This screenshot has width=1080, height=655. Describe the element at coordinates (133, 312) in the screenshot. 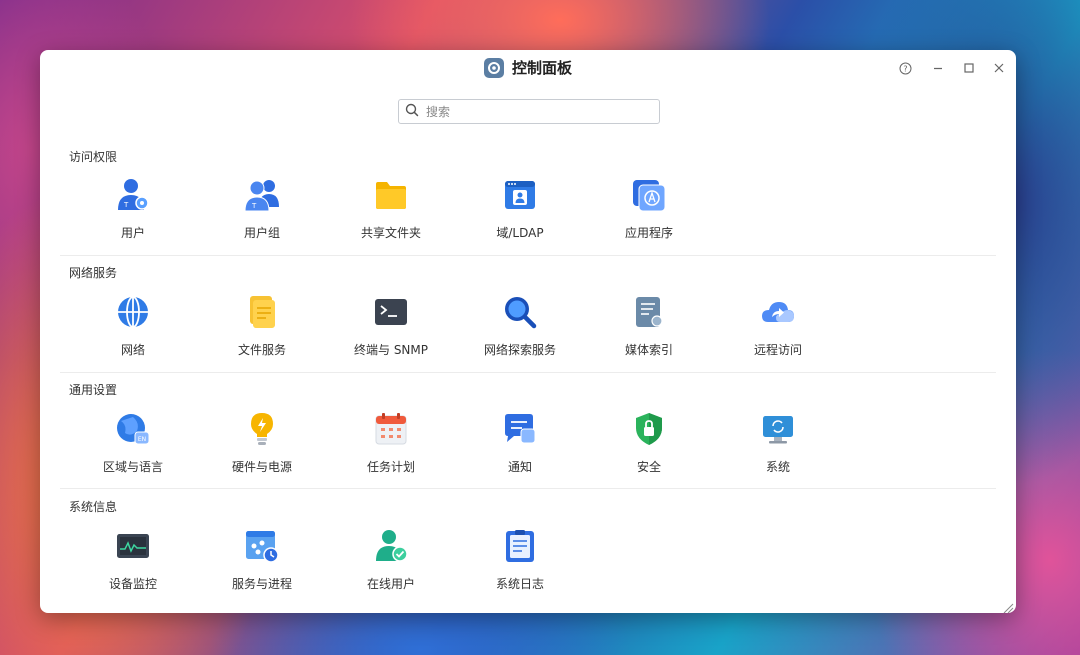

I see `globe-icon` at that location.